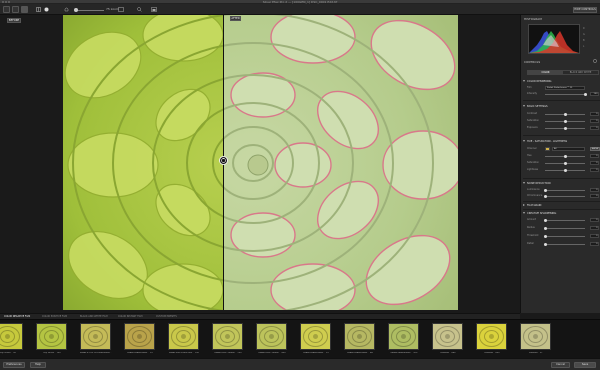 The height and width of the screenshot is (370, 600). What do you see at coordinates (565, 163) in the screenshot?
I see `hsl-saturation-slider-knob` at bounding box center [565, 163].